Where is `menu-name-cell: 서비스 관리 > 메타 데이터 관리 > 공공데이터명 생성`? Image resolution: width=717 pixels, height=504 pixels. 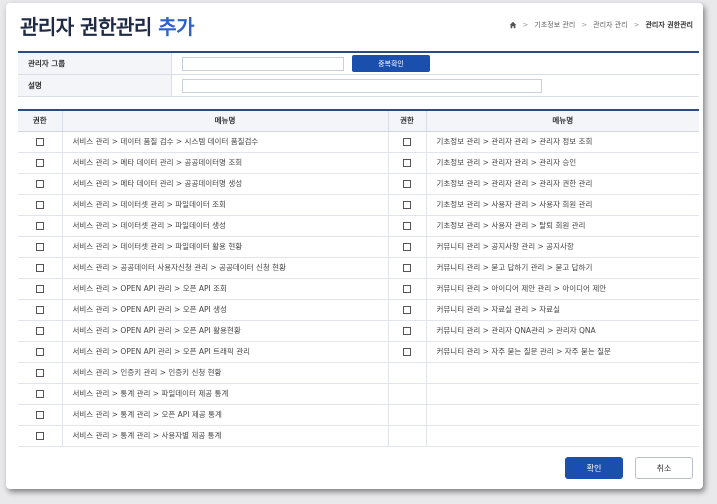
menu-name-cell: 서비스 관리 > 메타 데이터 관리 > 공공데이터명 생성 is located at coordinates (225, 184).